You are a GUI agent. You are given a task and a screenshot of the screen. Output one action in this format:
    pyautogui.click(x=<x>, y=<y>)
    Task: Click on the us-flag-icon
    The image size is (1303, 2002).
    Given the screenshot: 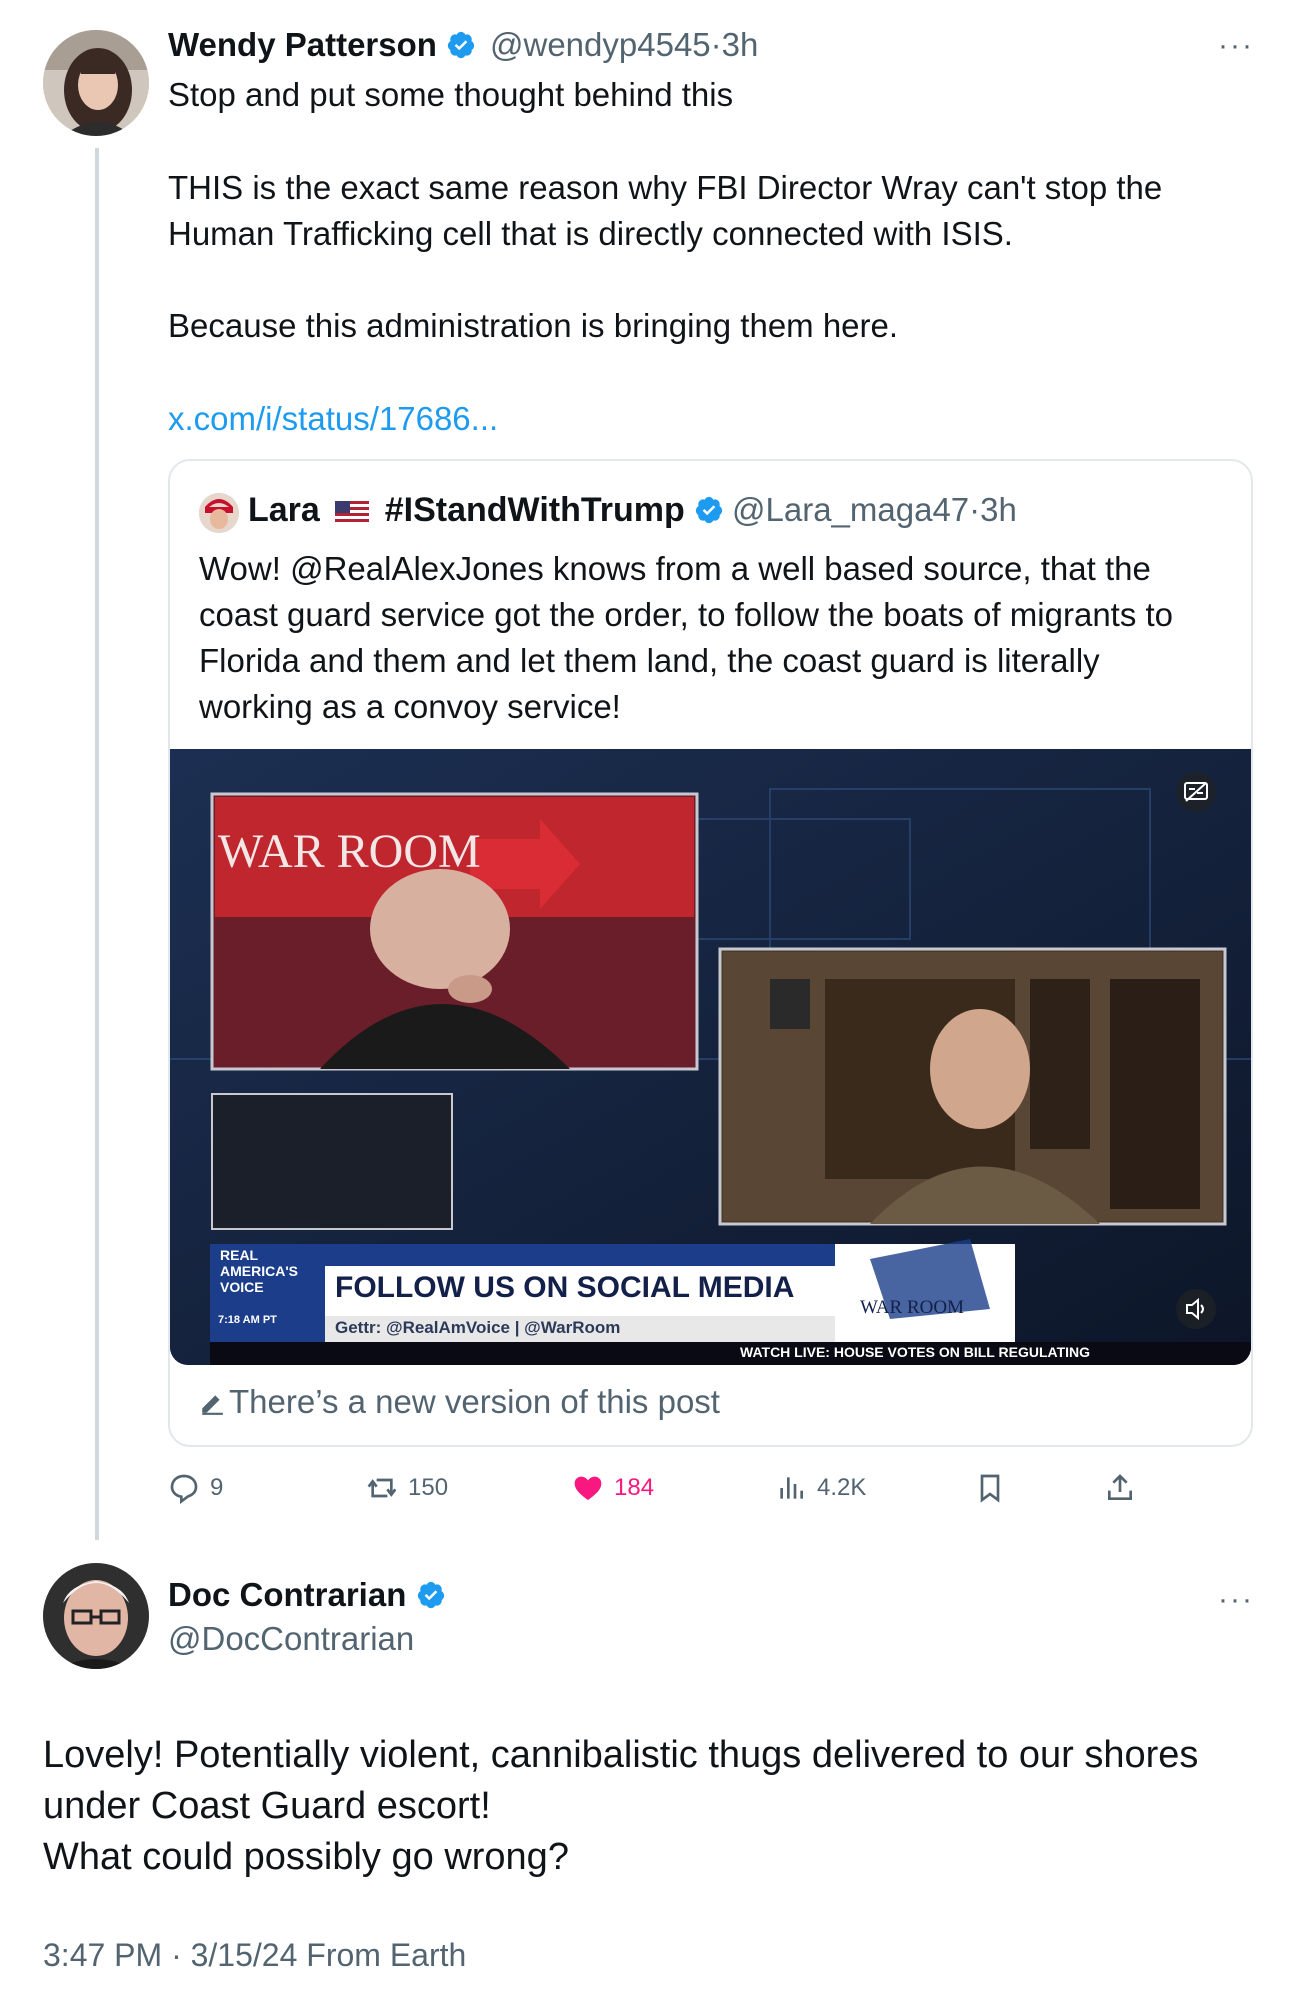 What is the action you would take?
    pyautogui.click(x=352, y=512)
    